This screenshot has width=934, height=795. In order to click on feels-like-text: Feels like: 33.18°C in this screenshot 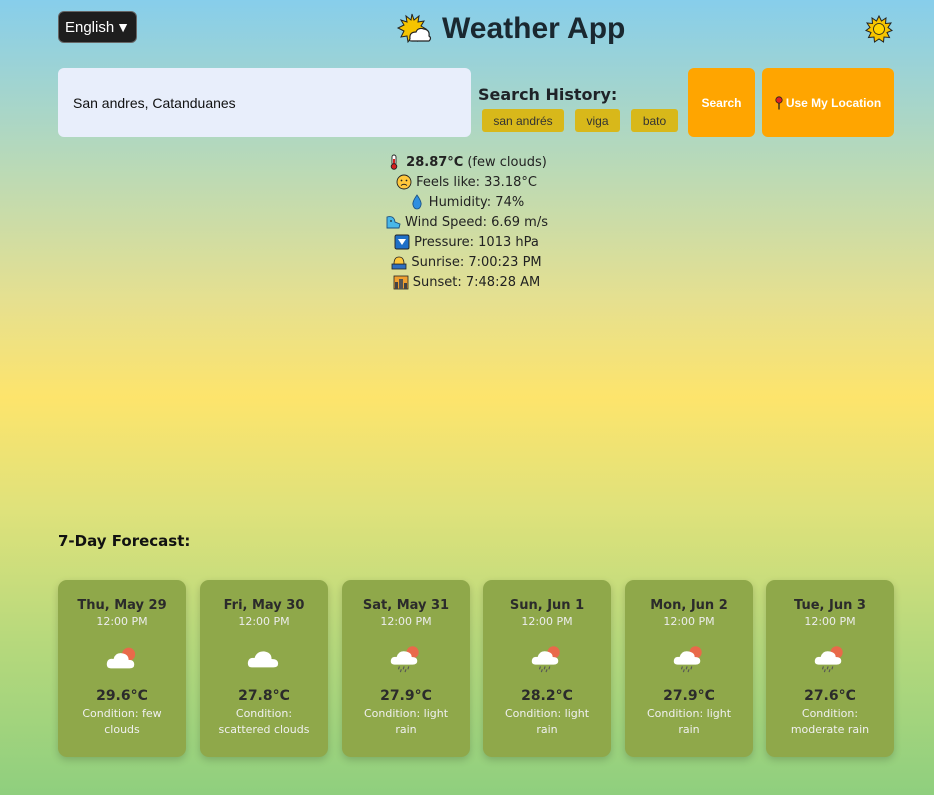, I will do `click(476, 182)`.